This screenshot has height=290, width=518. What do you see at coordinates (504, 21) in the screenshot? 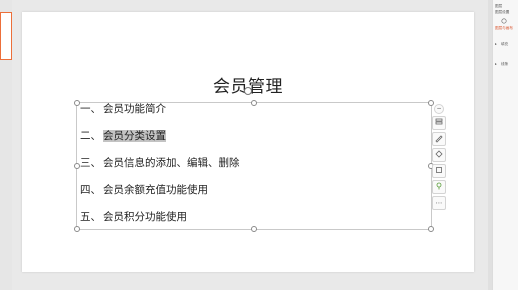
I see `layers-tab-icon` at bounding box center [504, 21].